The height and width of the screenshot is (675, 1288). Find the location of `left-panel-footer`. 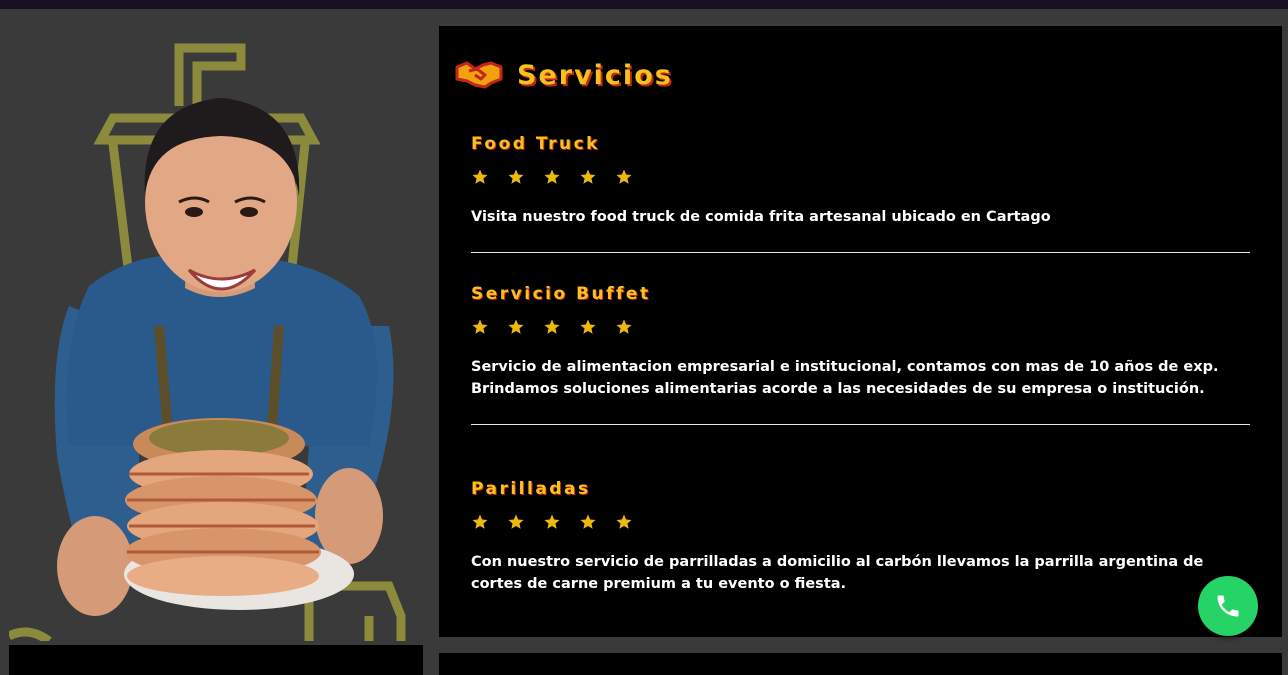

left-panel-footer is located at coordinates (216, 660).